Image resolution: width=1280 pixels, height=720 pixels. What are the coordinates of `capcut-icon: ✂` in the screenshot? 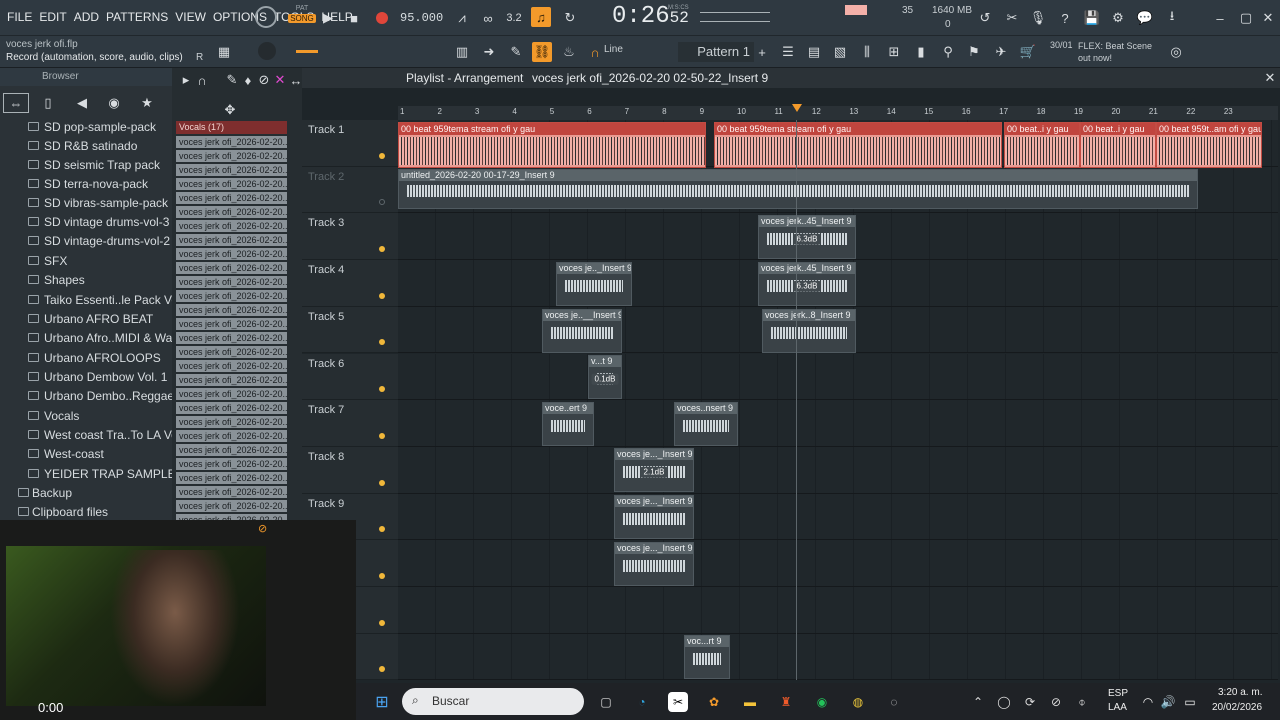 It's located at (678, 702).